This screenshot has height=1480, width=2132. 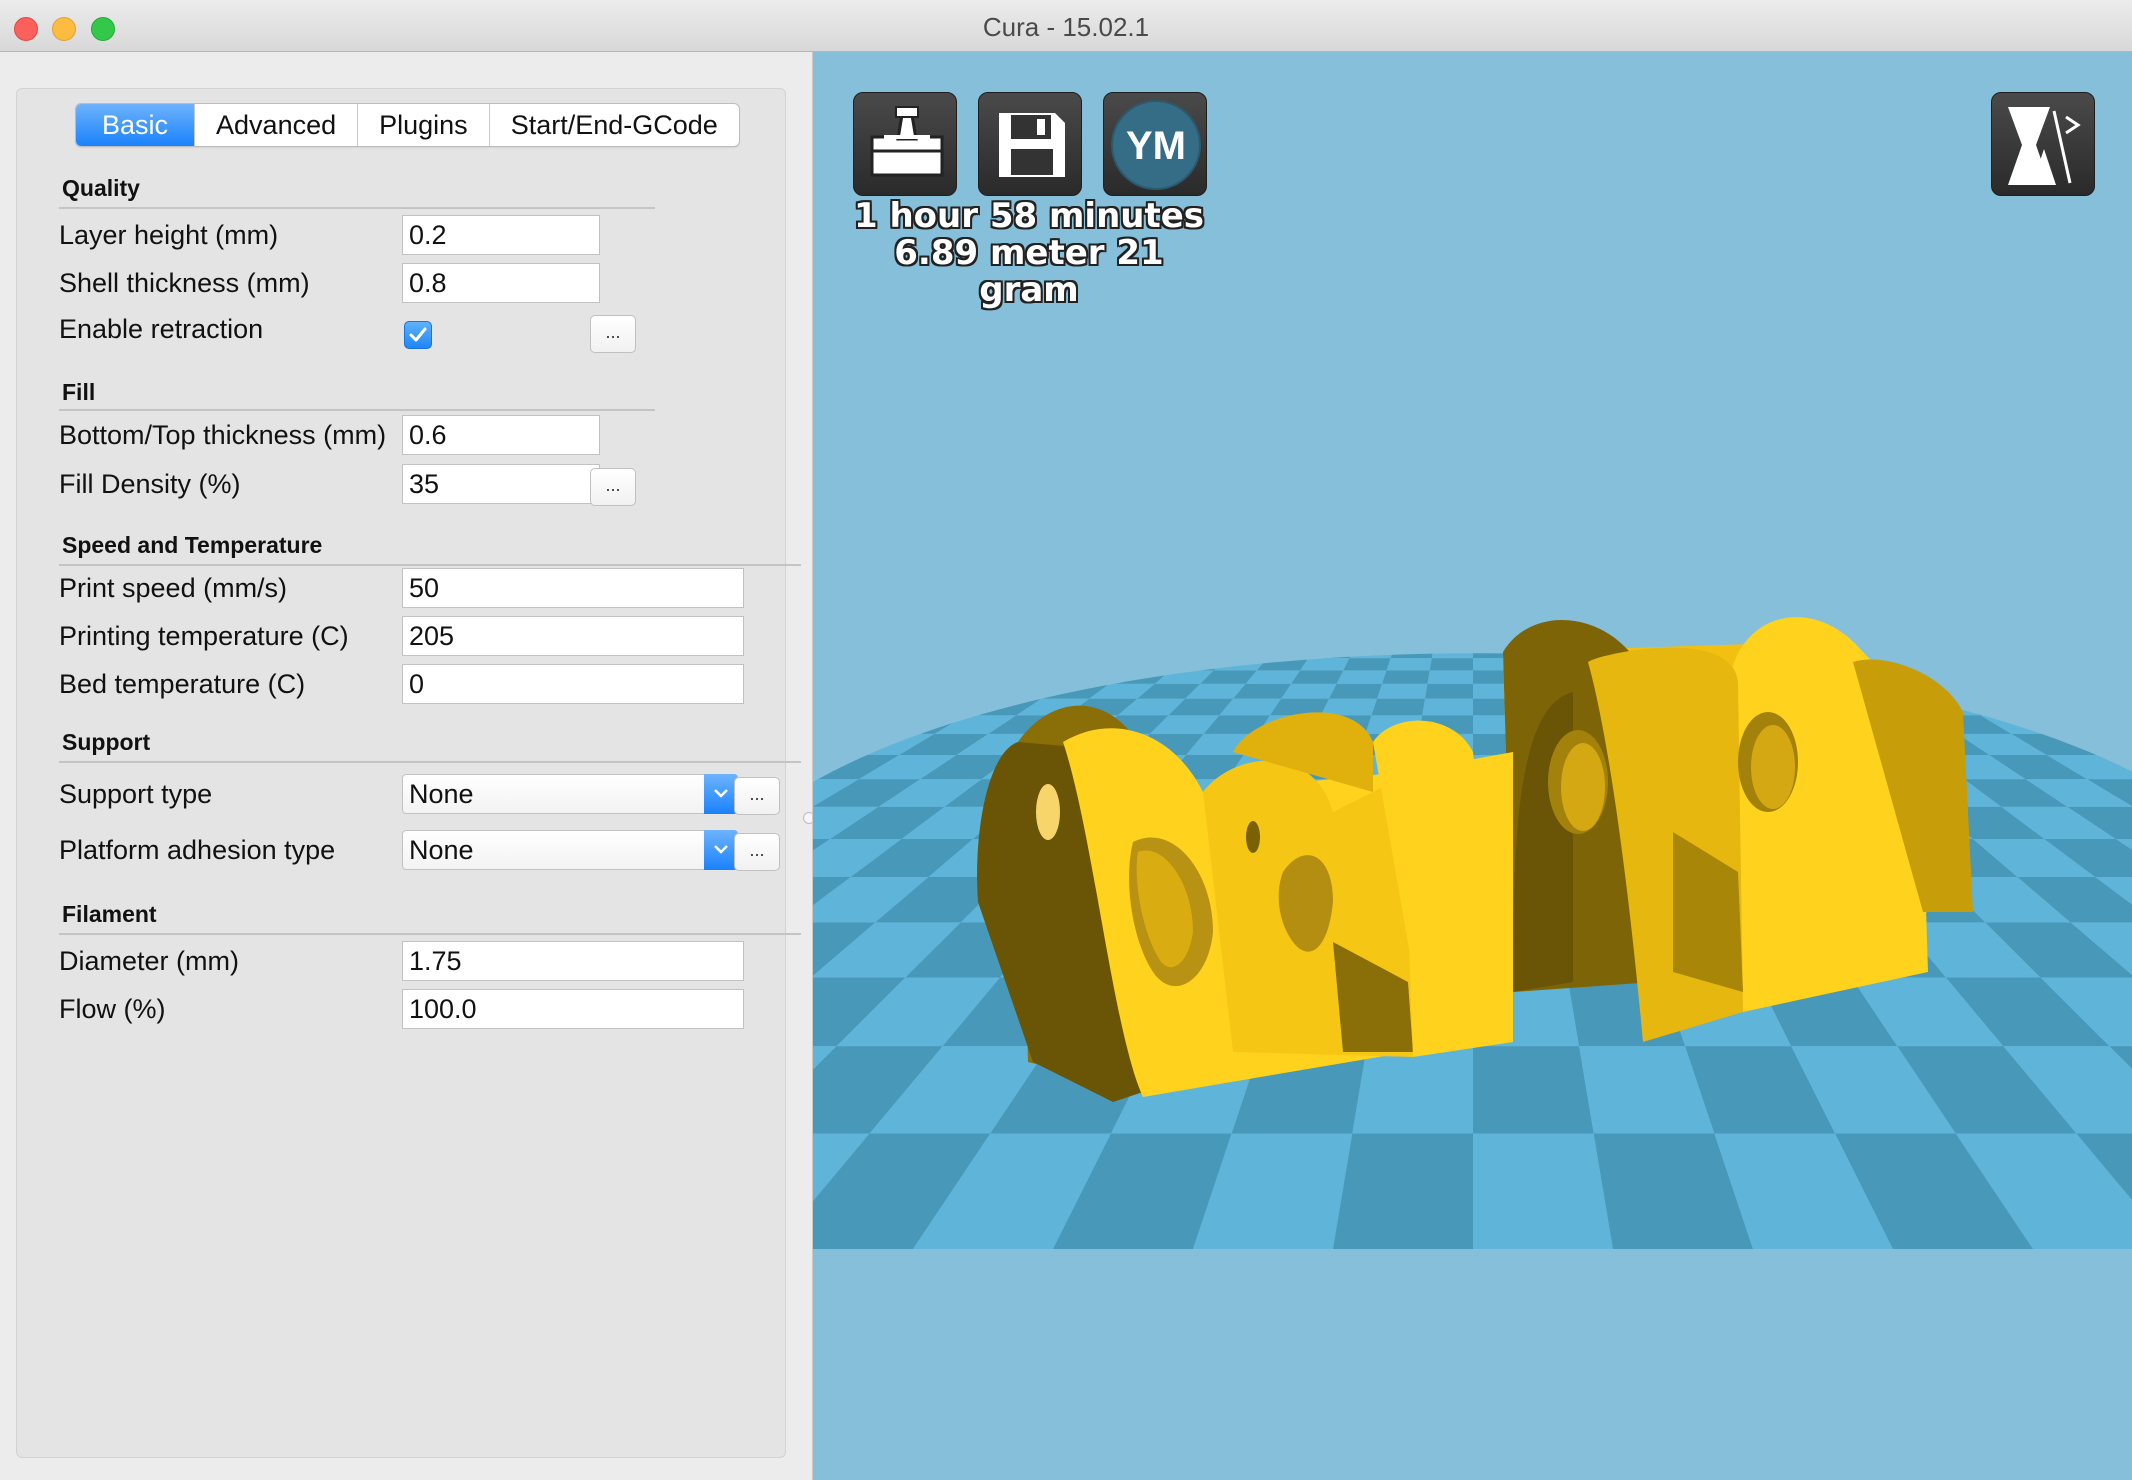 What do you see at coordinates (184, 283) in the screenshot?
I see `shell-thickness-label: Shell thickness (mm)` at bounding box center [184, 283].